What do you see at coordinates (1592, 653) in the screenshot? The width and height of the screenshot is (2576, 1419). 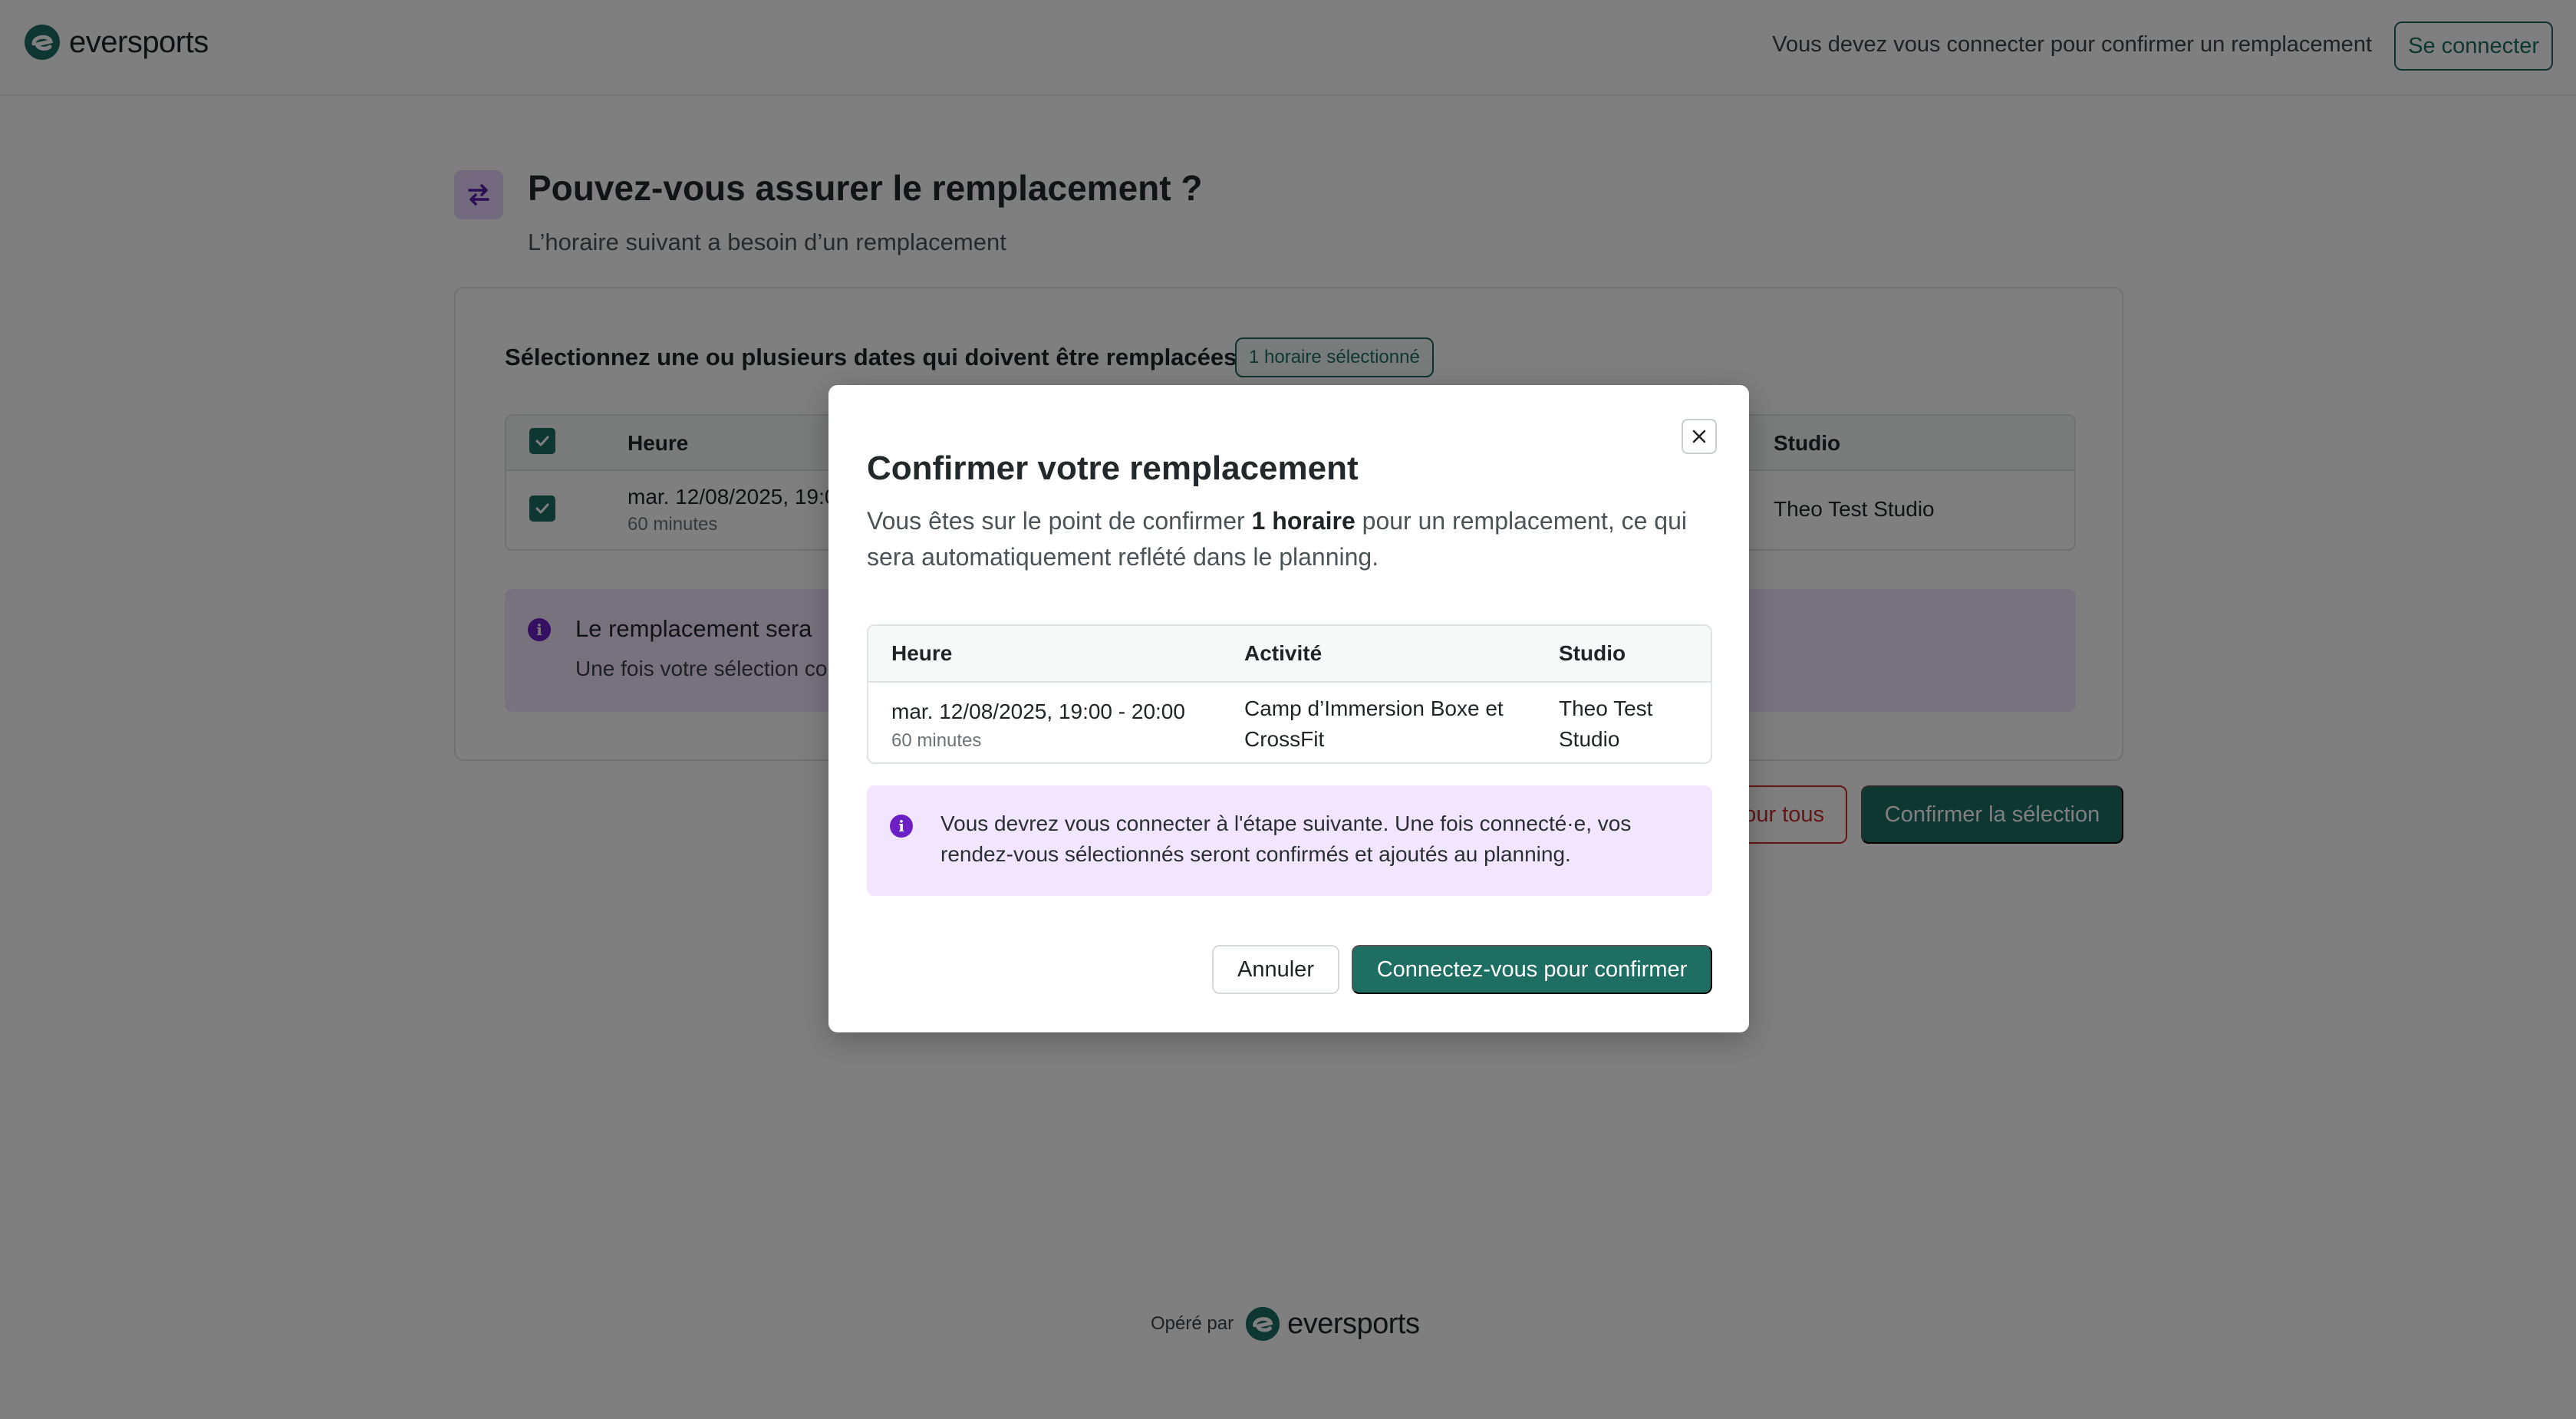 I see `modal-column-studio: Studio` at bounding box center [1592, 653].